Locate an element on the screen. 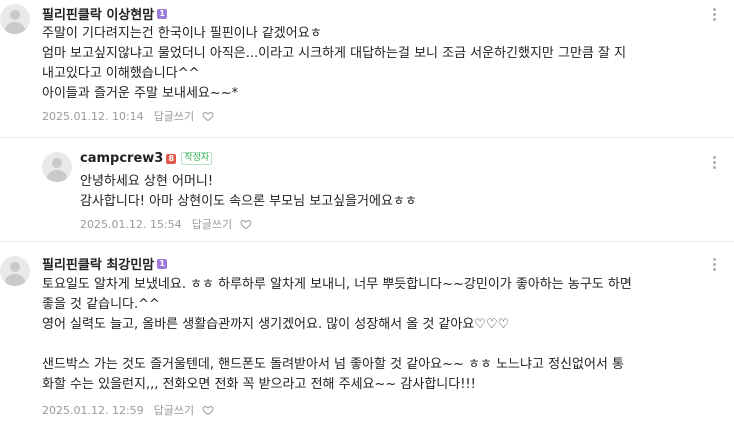 The image size is (734, 422). comment-author: 필리핀클락 최강민맘 is located at coordinates (98, 263).